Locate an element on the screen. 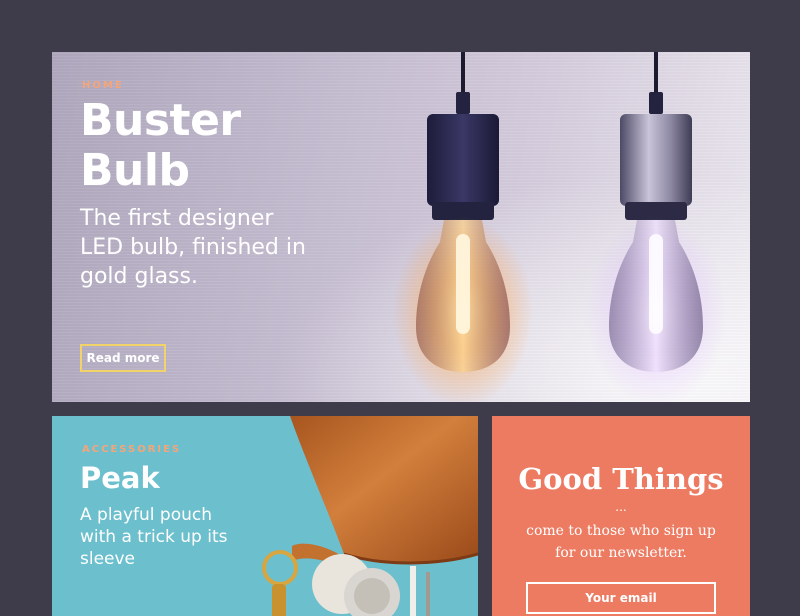 The image size is (800, 616). leather-pouch-image is located at coordinates (370, 516).